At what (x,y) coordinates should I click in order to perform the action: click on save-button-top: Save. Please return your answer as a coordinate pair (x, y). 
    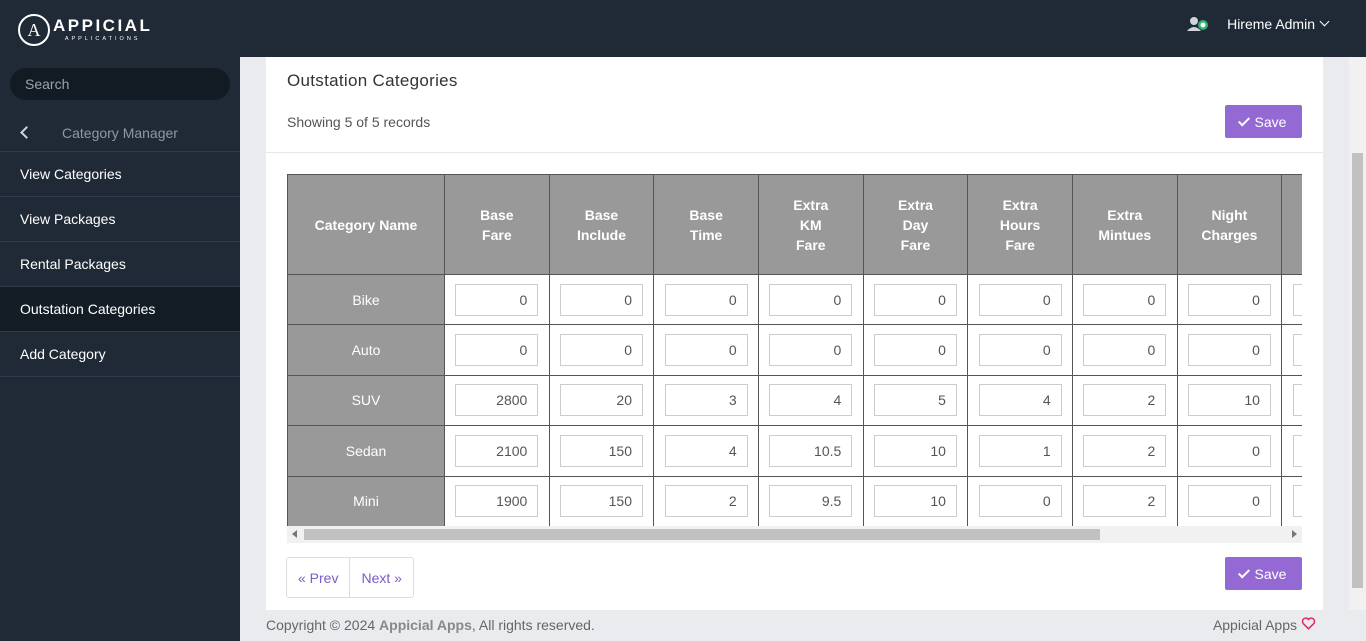
    Looking at the image, I should click on (1263, 121).